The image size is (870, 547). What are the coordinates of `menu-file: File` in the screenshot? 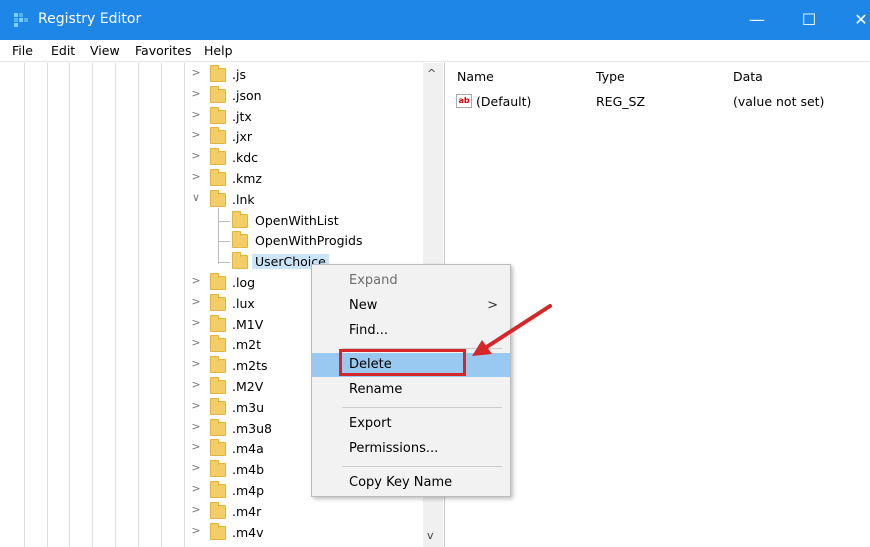 It's located at (22, 50).